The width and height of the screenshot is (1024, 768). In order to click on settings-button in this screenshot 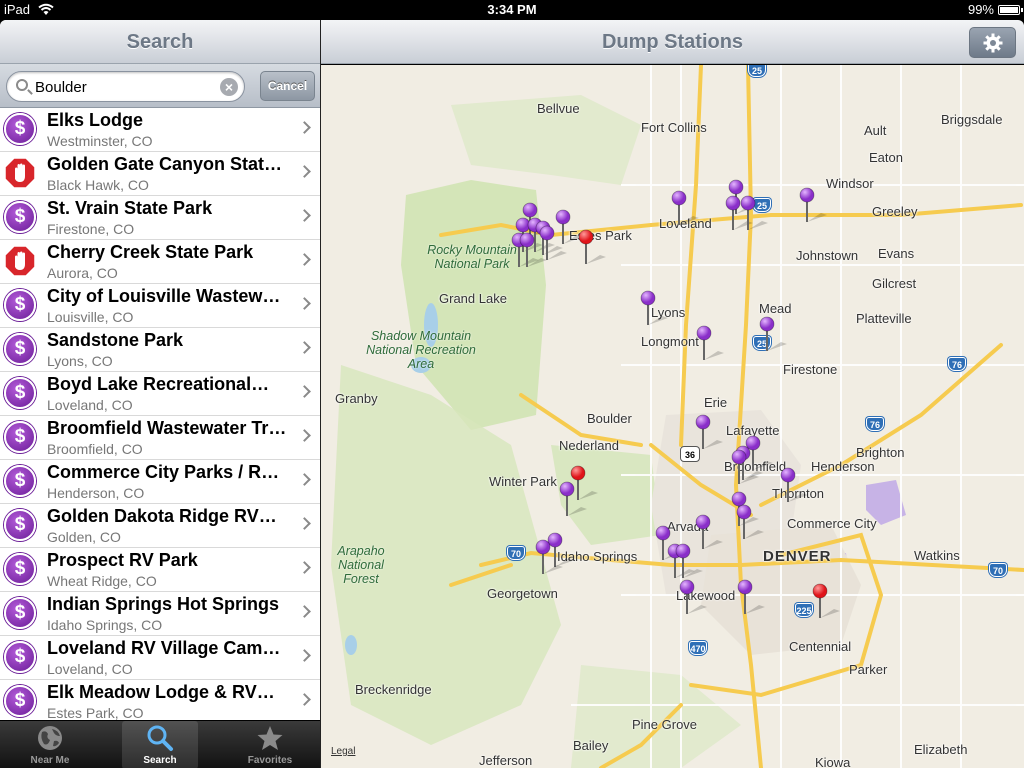, I will do `click(992, 42)`.